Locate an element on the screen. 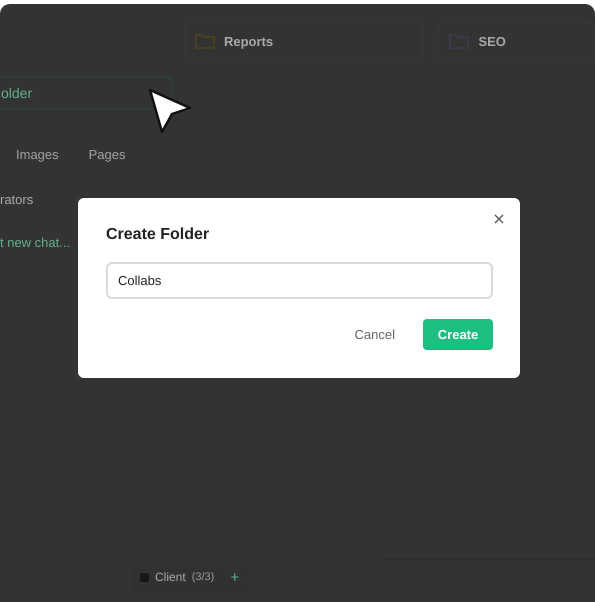 This screenshot has height=602, width=595. folder-name: Reports is located at coordinates (249, 41).